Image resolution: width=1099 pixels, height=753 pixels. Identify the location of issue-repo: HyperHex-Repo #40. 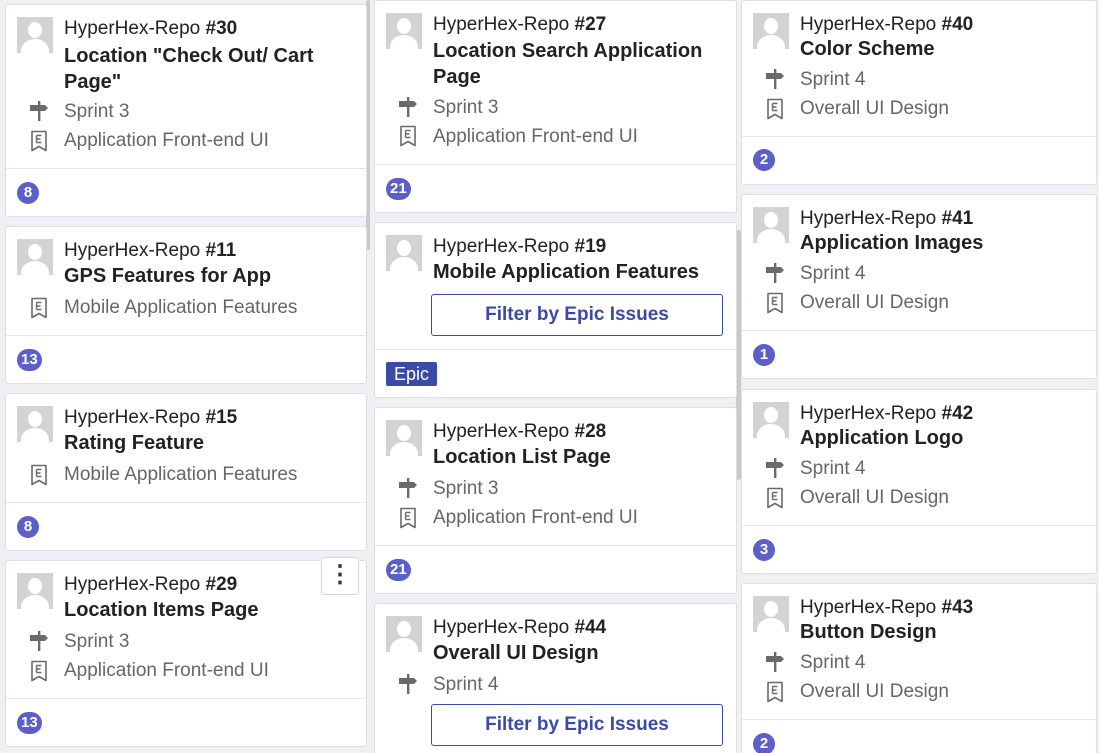
(886, 25).